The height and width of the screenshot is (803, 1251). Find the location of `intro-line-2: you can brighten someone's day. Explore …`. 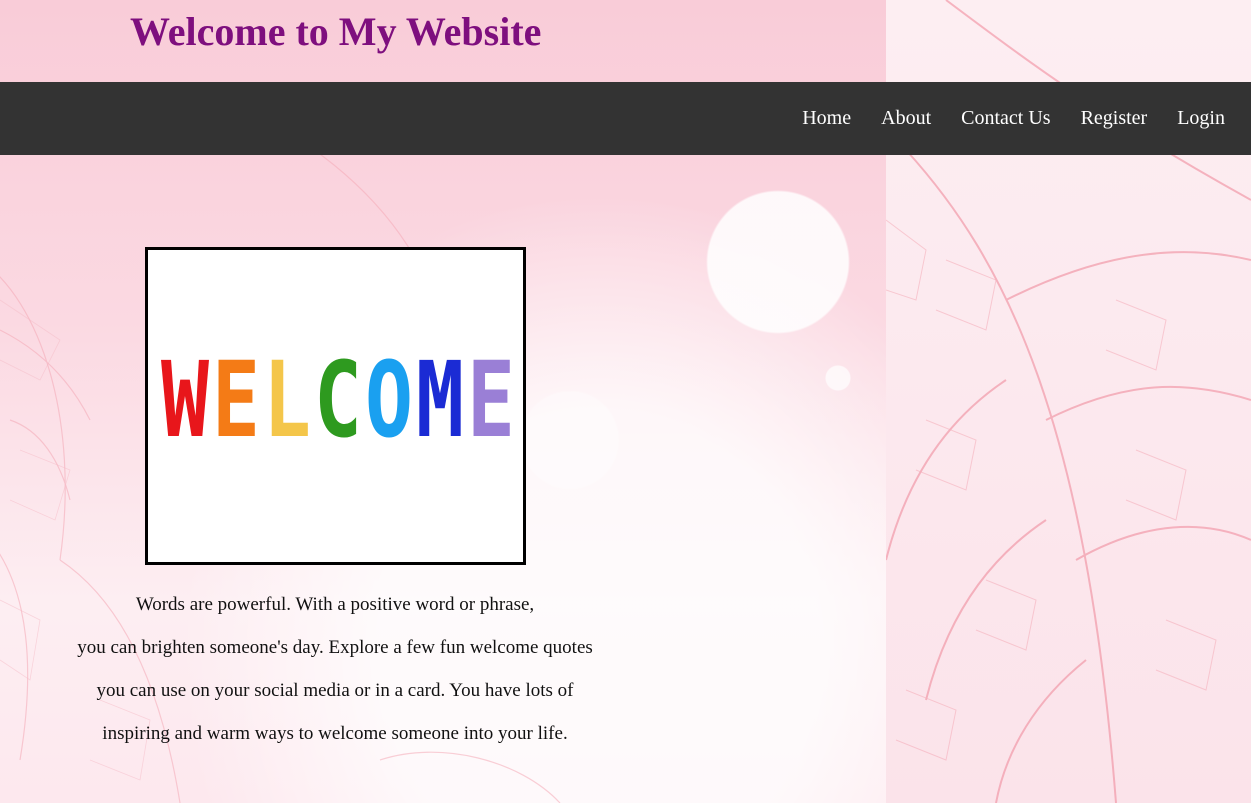

intro-line-2: you can brighten someone's day. Explore … is located at coordinates (335, 647).